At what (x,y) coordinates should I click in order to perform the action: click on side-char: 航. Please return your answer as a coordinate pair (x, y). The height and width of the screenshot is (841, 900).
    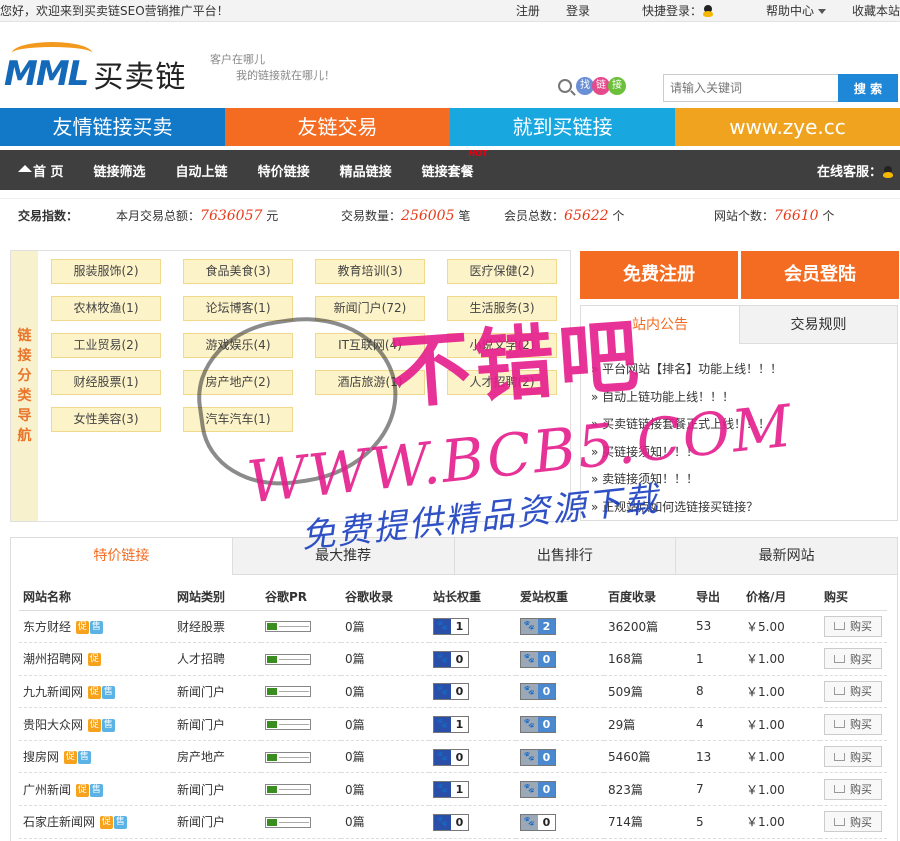
    Looking at the image, I should click on (24, 436).